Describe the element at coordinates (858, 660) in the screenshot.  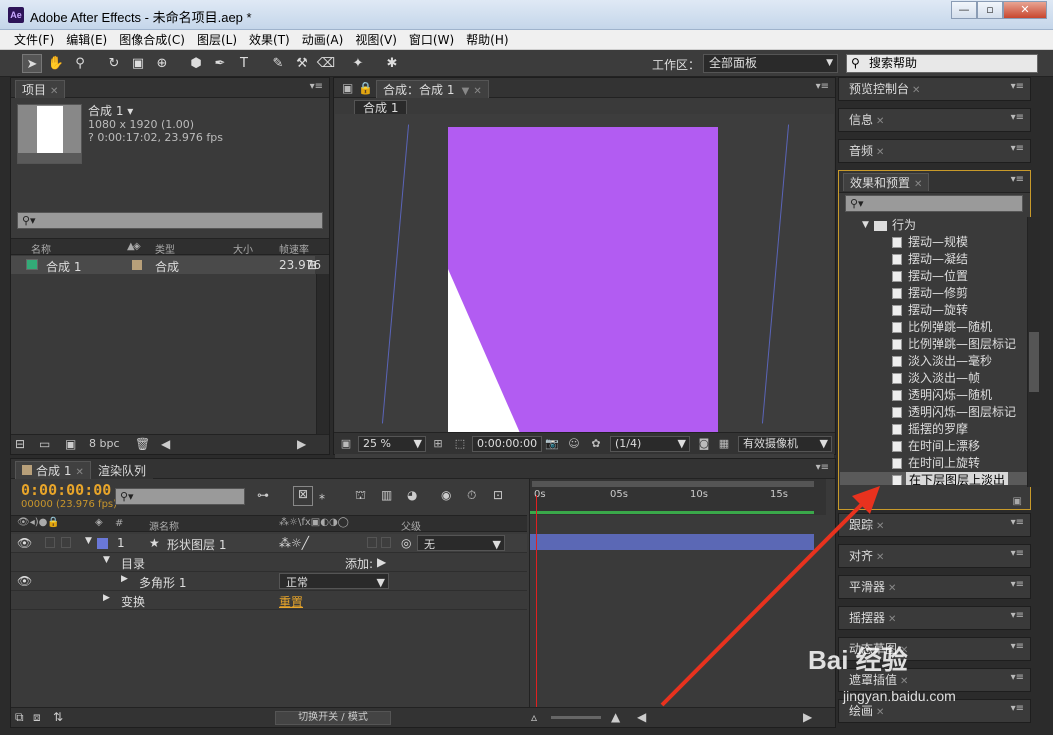
I see `baidu-watermark: Bai 经验` at that location.